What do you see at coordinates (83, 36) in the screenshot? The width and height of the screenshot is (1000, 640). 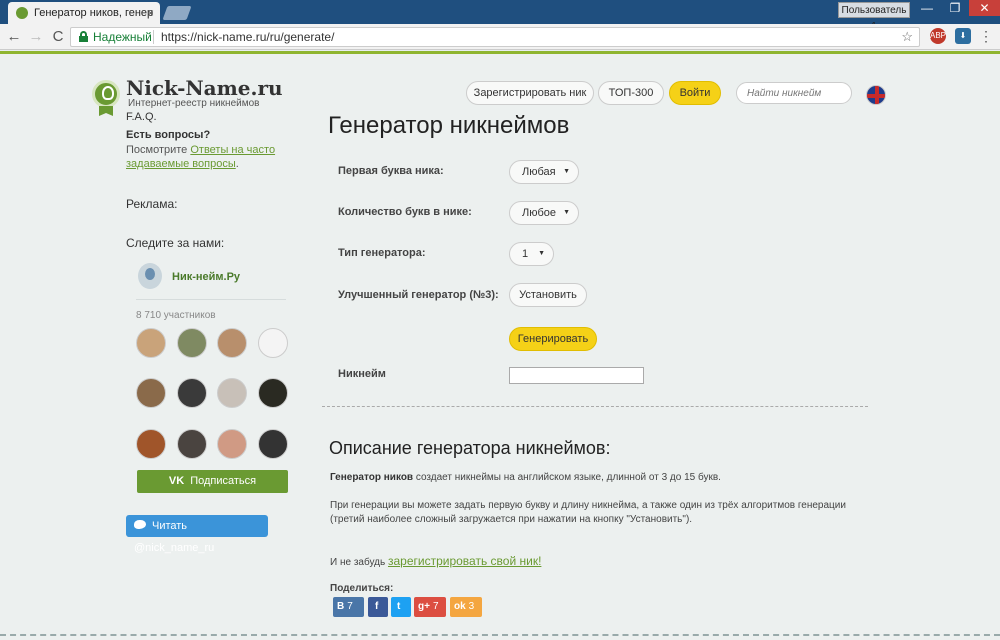 I see `lock-icon` at bounding box center [83, 36].